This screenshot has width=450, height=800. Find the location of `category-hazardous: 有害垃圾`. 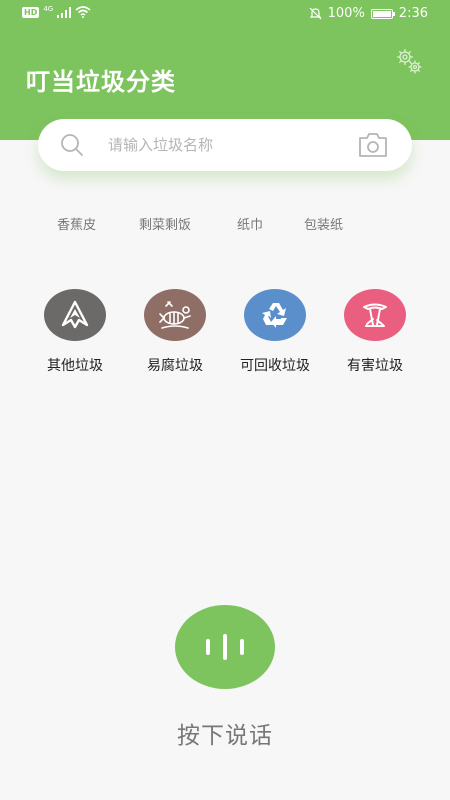

category-hazardous: 有害垃圾 is located at coordinates (375, 332).